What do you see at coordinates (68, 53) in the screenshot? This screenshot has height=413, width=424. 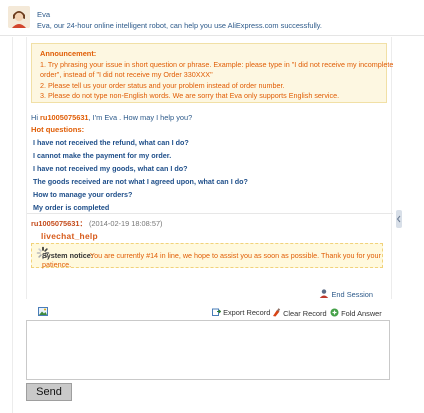 I see `announcement-title: Announcement:` at bounding box center [68, 53].